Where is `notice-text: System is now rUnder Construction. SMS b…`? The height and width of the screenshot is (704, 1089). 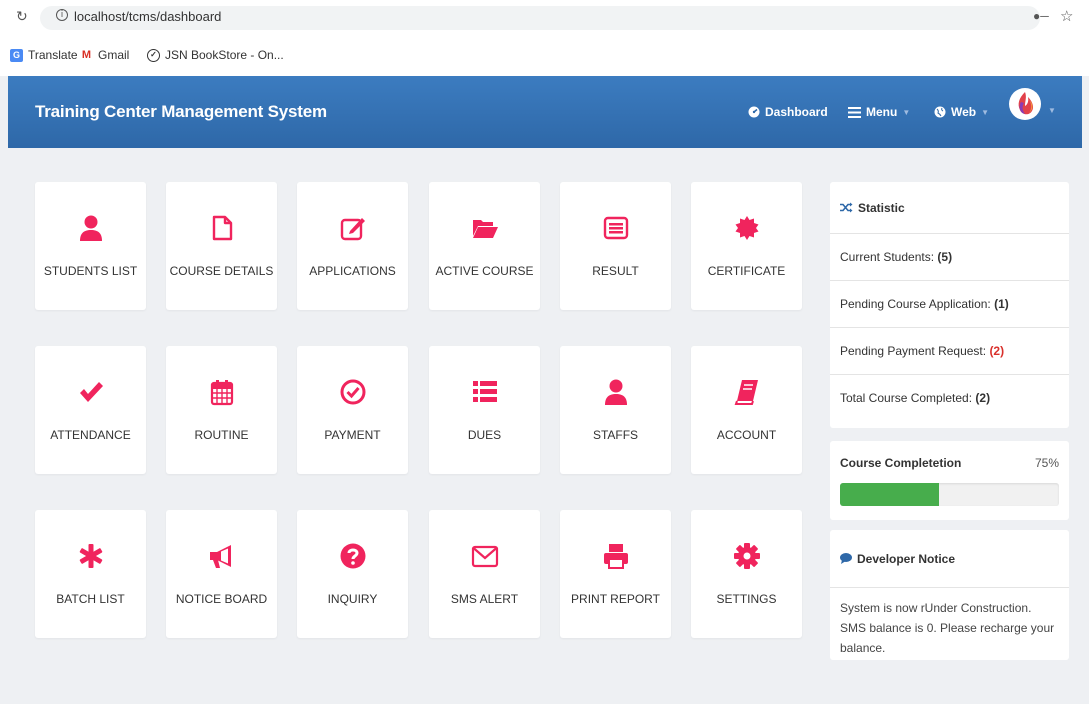 notice-text: System is now rUnder Construction. SMS b… is located at coordinates (947, 628).